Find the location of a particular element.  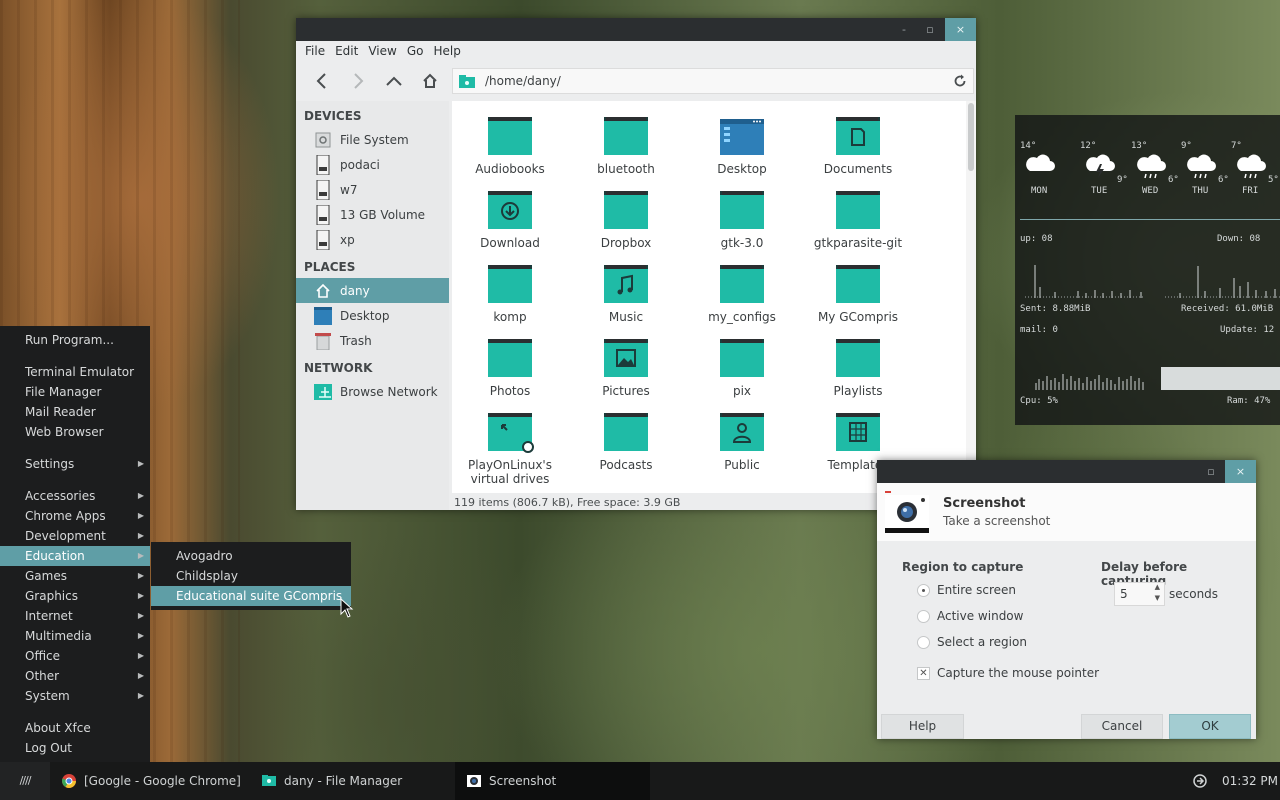

file-item: Playlists is located at coordinates (858, 368).